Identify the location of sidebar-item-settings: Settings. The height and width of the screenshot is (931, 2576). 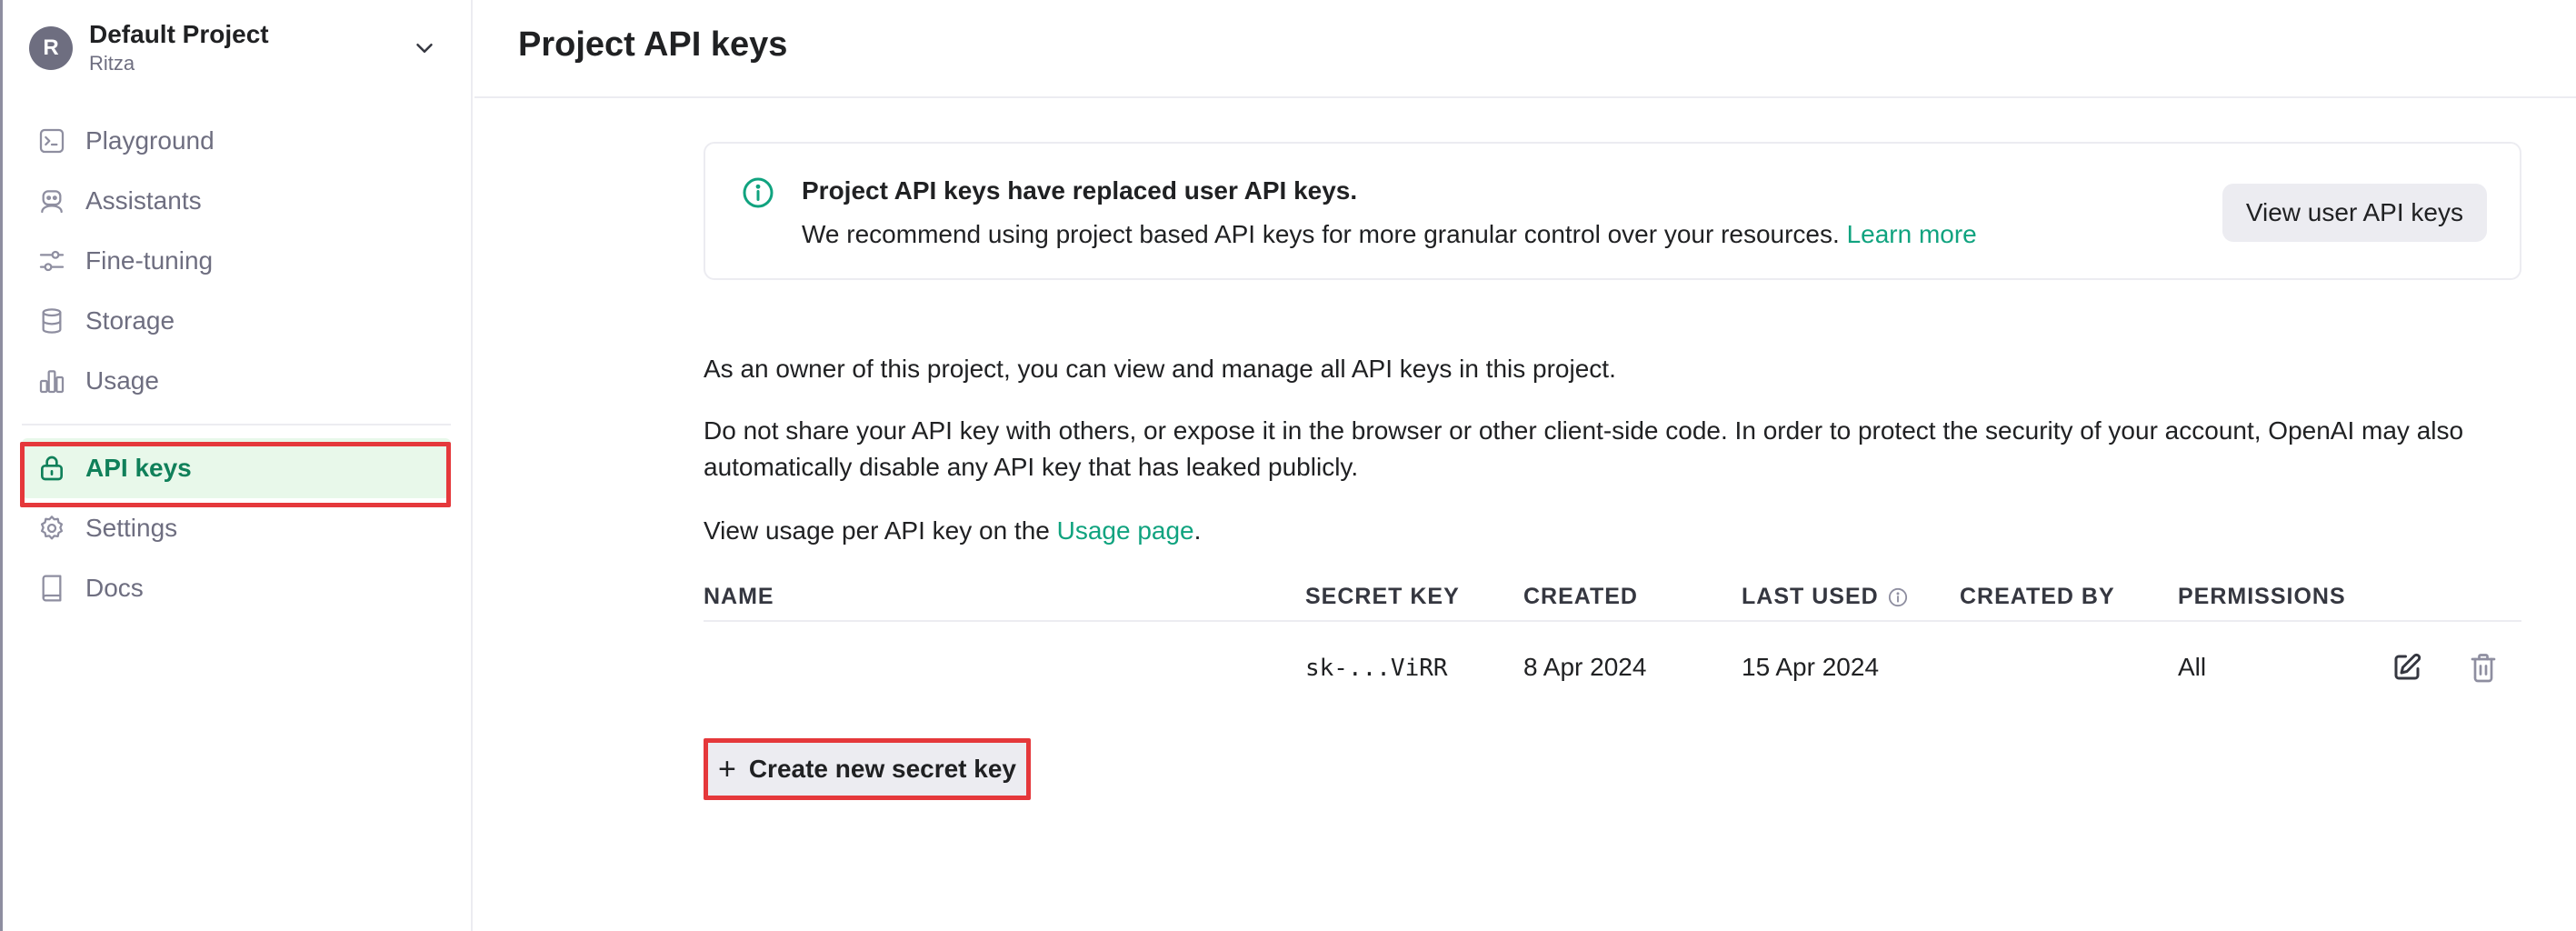
(236, 528).